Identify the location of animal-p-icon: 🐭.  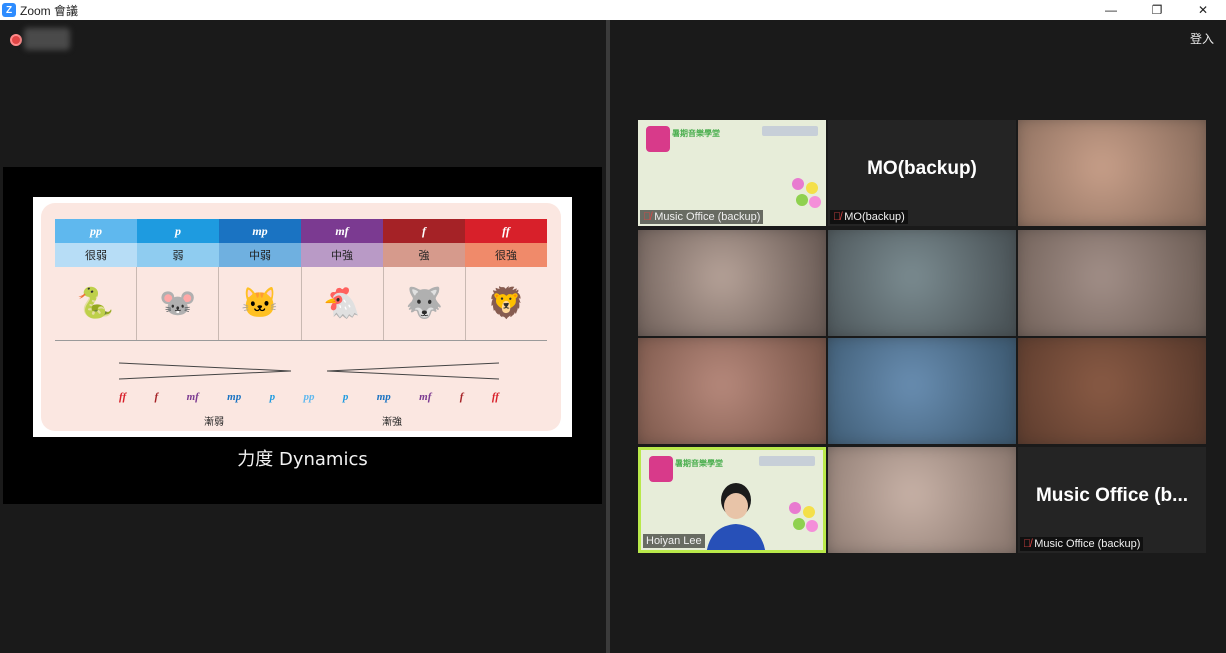
(178, 303).